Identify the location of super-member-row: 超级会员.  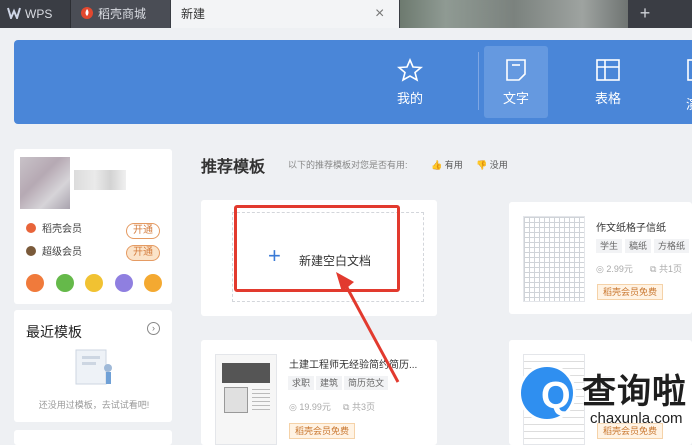
(54, 253).